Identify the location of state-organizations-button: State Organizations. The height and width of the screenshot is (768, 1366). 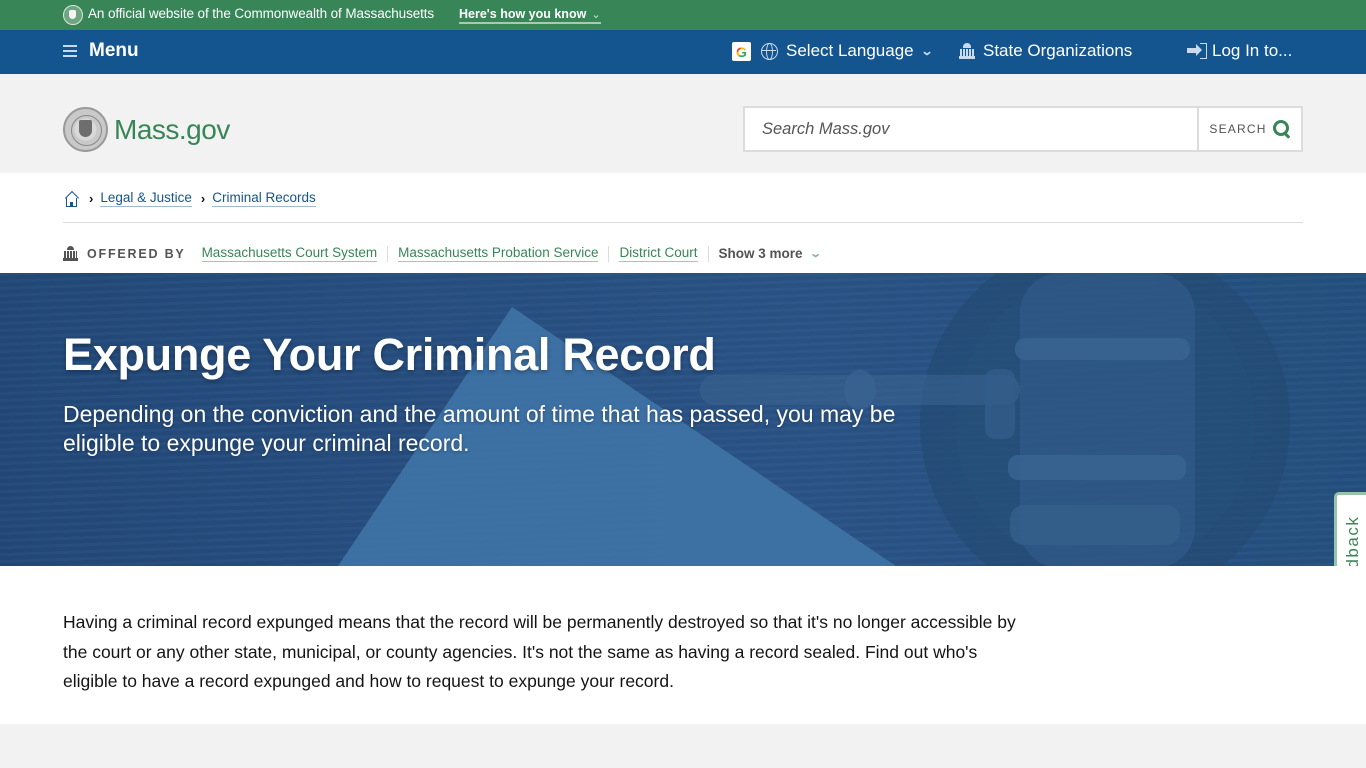
(1045, 51).